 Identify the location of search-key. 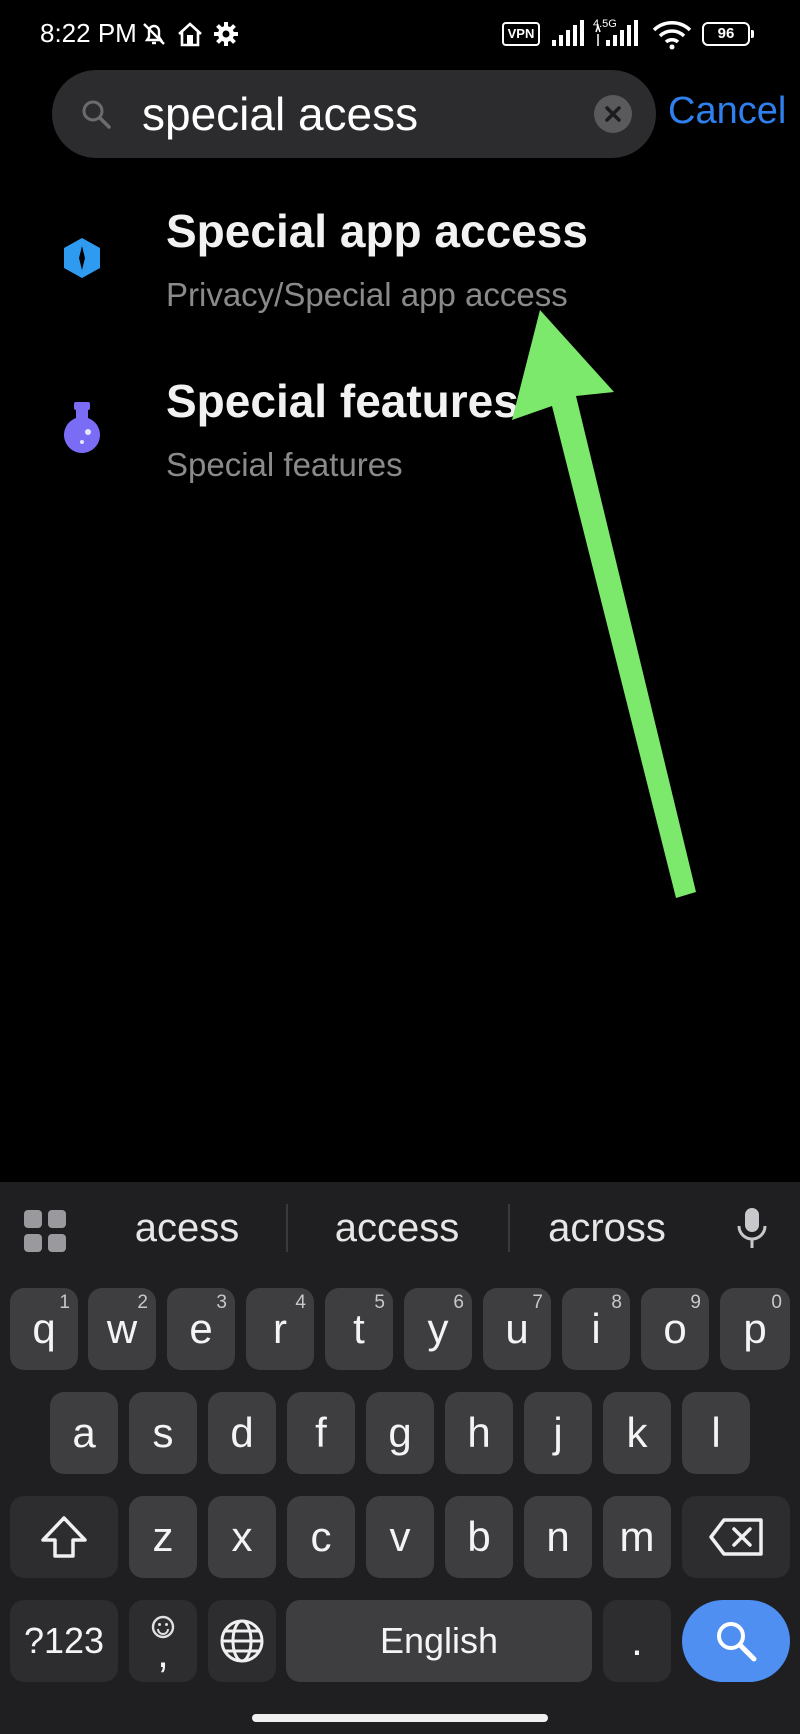
(736, 1641).